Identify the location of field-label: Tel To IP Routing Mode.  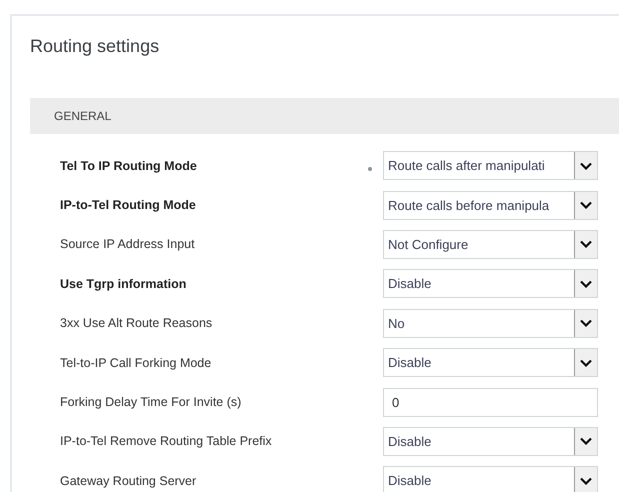
(128, 165).